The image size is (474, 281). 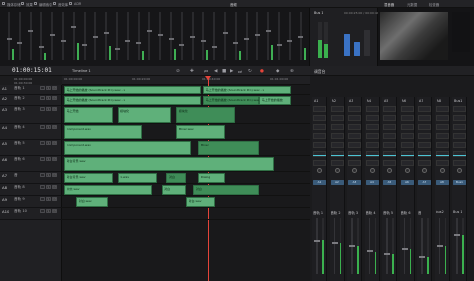 What do you see at coordinates (337, 182) in the screenshot?
I see `bus-assign-chip: A2` at bounding box center [337, 182].